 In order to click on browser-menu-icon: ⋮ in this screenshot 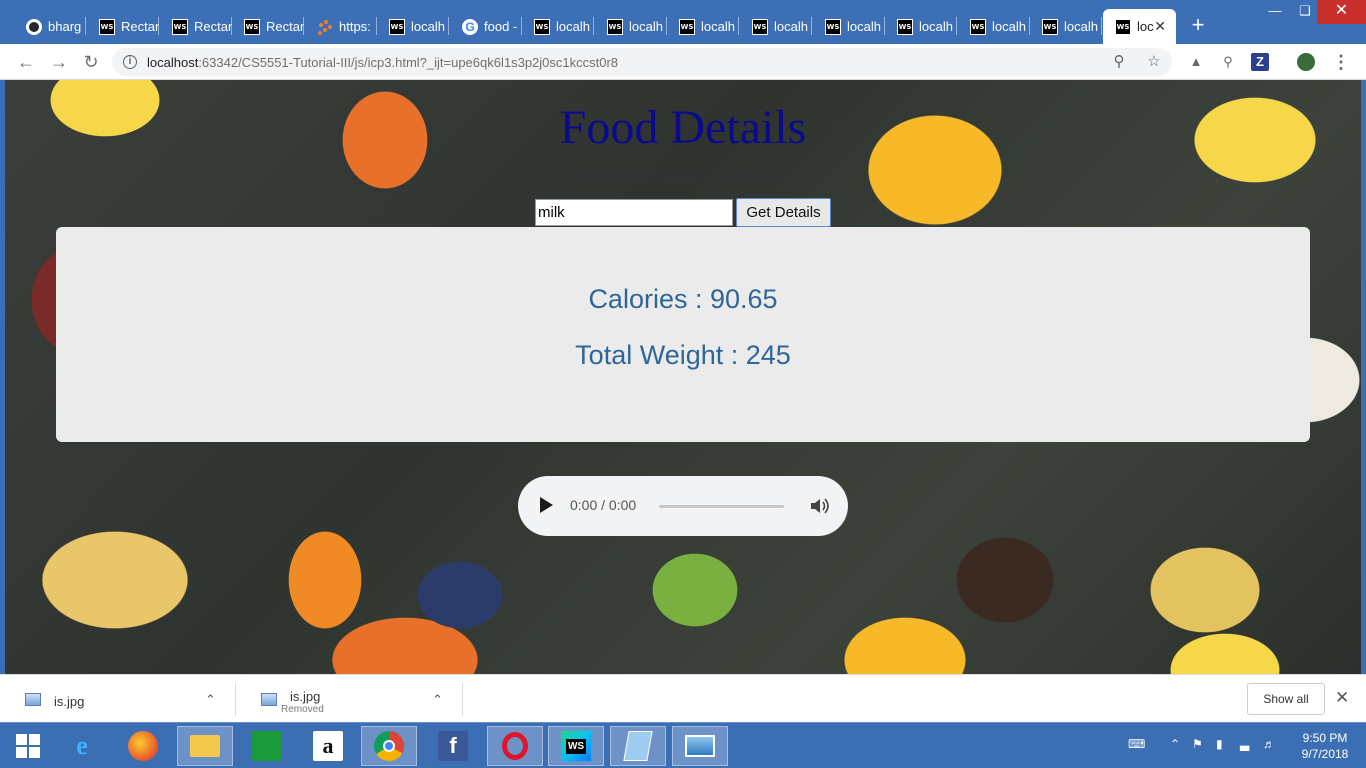, I will do `click(1341, 62)`.